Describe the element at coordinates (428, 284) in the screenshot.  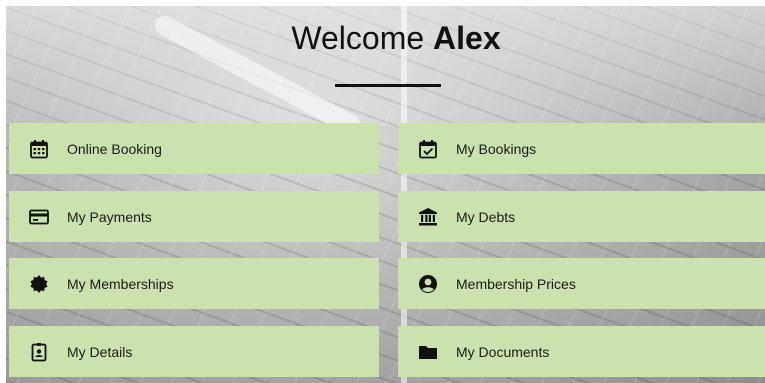
I see `account-circle-icon` at that location.